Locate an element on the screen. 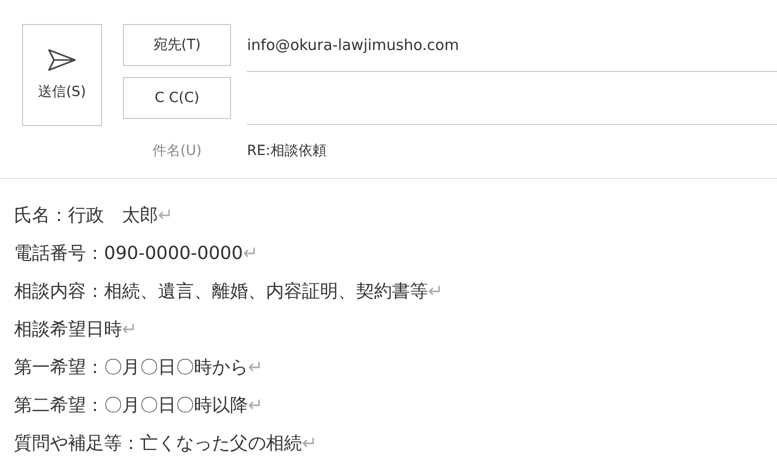 The image size is (777, 467). to-field: info@okura-lawjimusho.com is located at coordinates (512, 48).